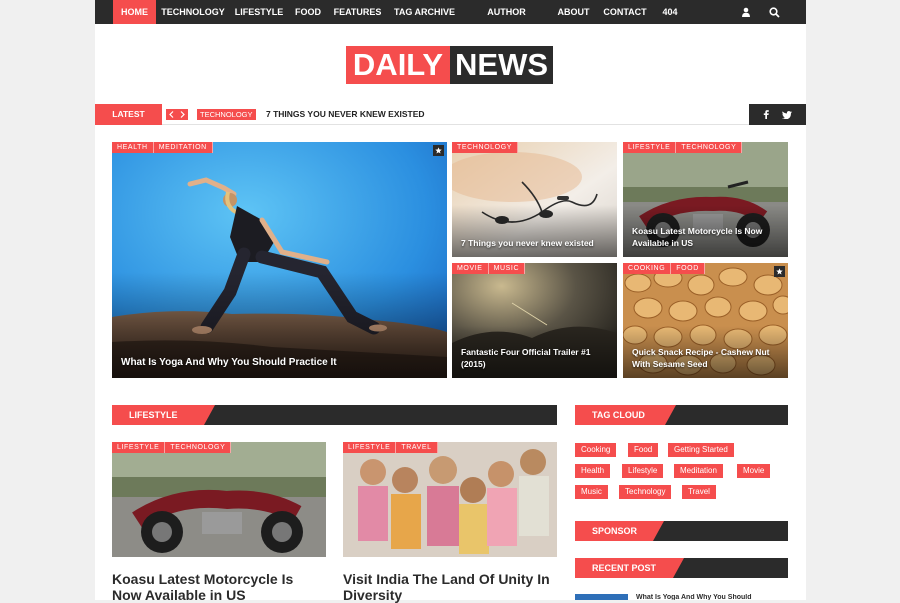  Describe the element at coordinates (681, 531) in the screenshot. I see `sponsor-header: SPONSOR` at that location.